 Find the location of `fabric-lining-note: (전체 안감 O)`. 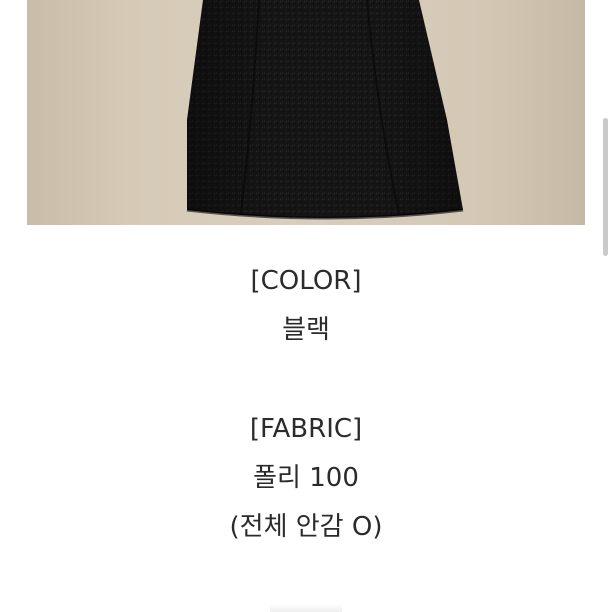

fabric-lining-note: (전체 안감 O) is located at coordinates (306, 527).